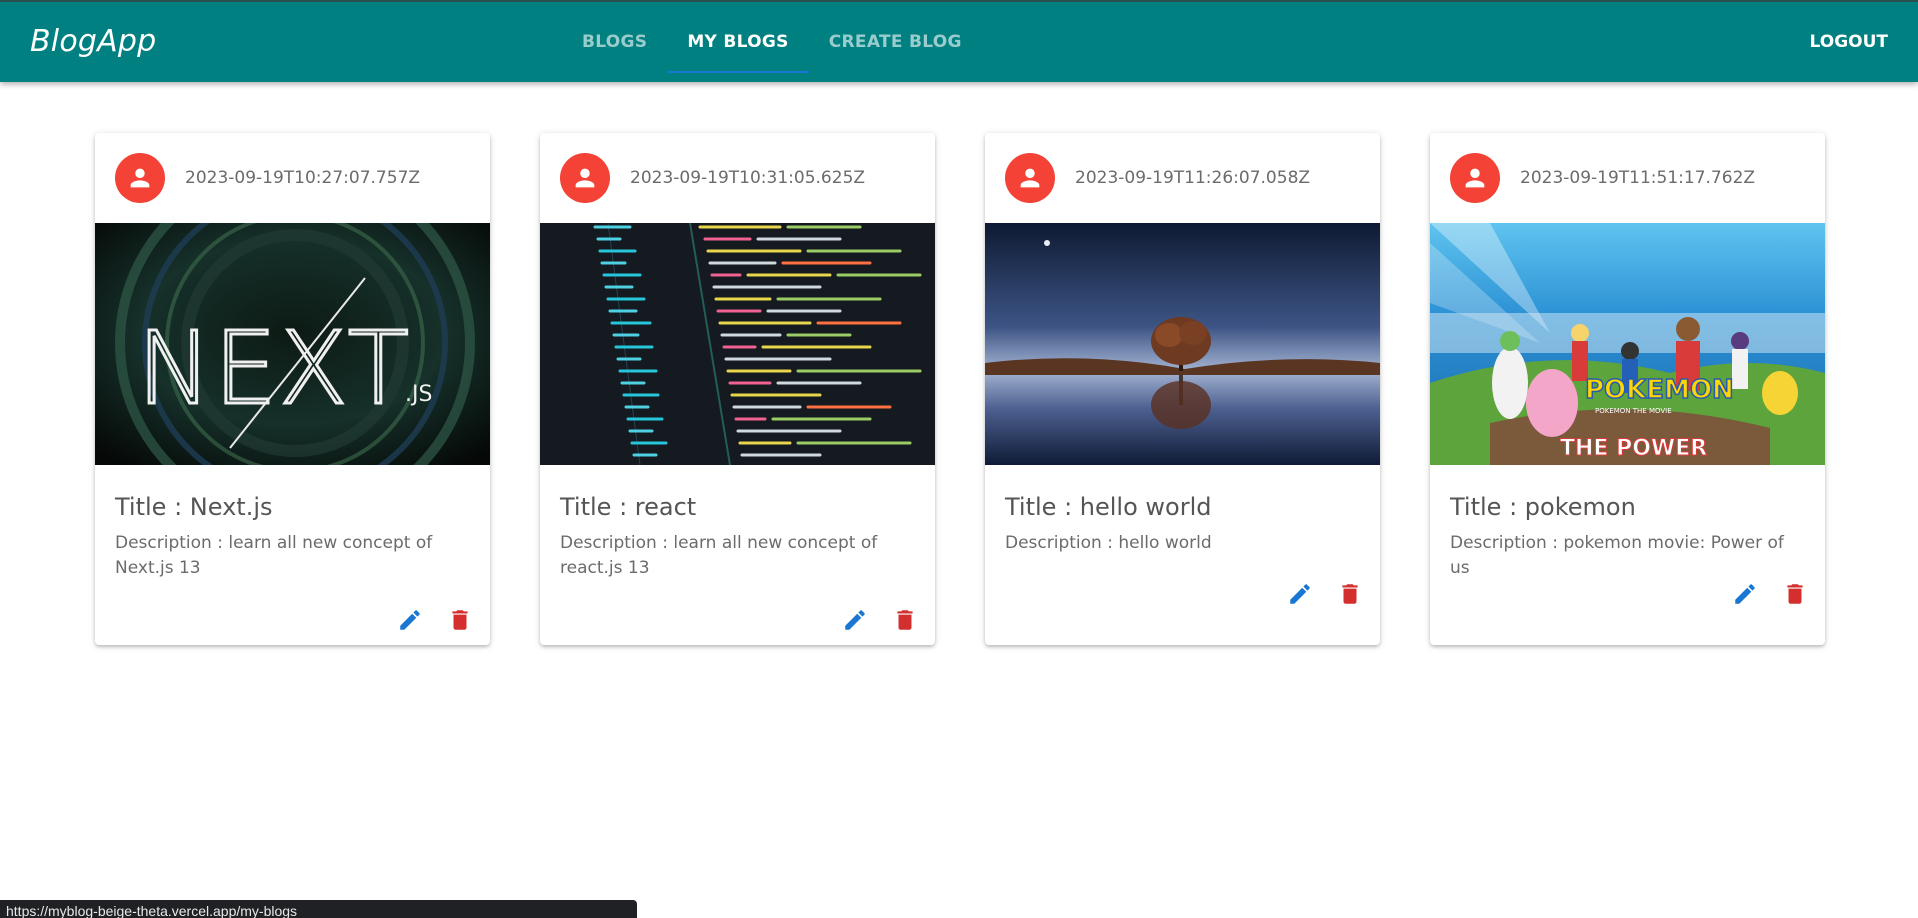 This screenshot has height=918, width=1918. I want to click on post-timestamp: 2023-09-19T11:26:07.058Z, so click(1193, 178).